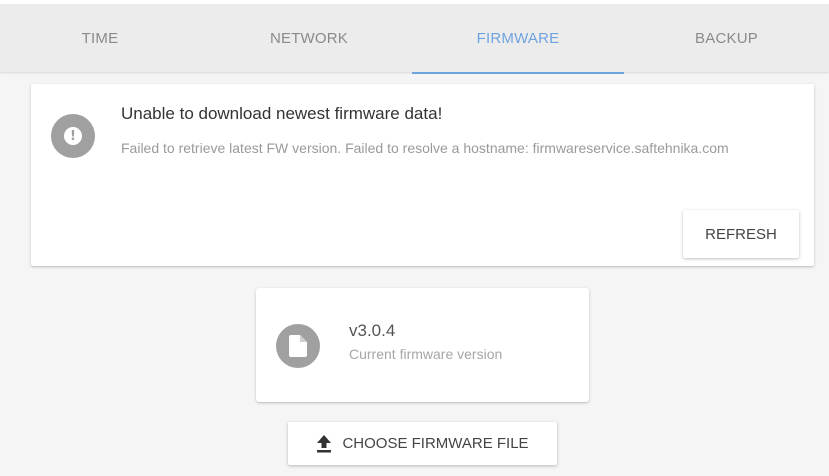 This screenshot has height=476, width=829. What do you see at coordinates (435, 443) in the screenshot?
I see `choose-firmware-file-label: CHOOSE FIRMWARE FILE` at bounding box center [435, 443].